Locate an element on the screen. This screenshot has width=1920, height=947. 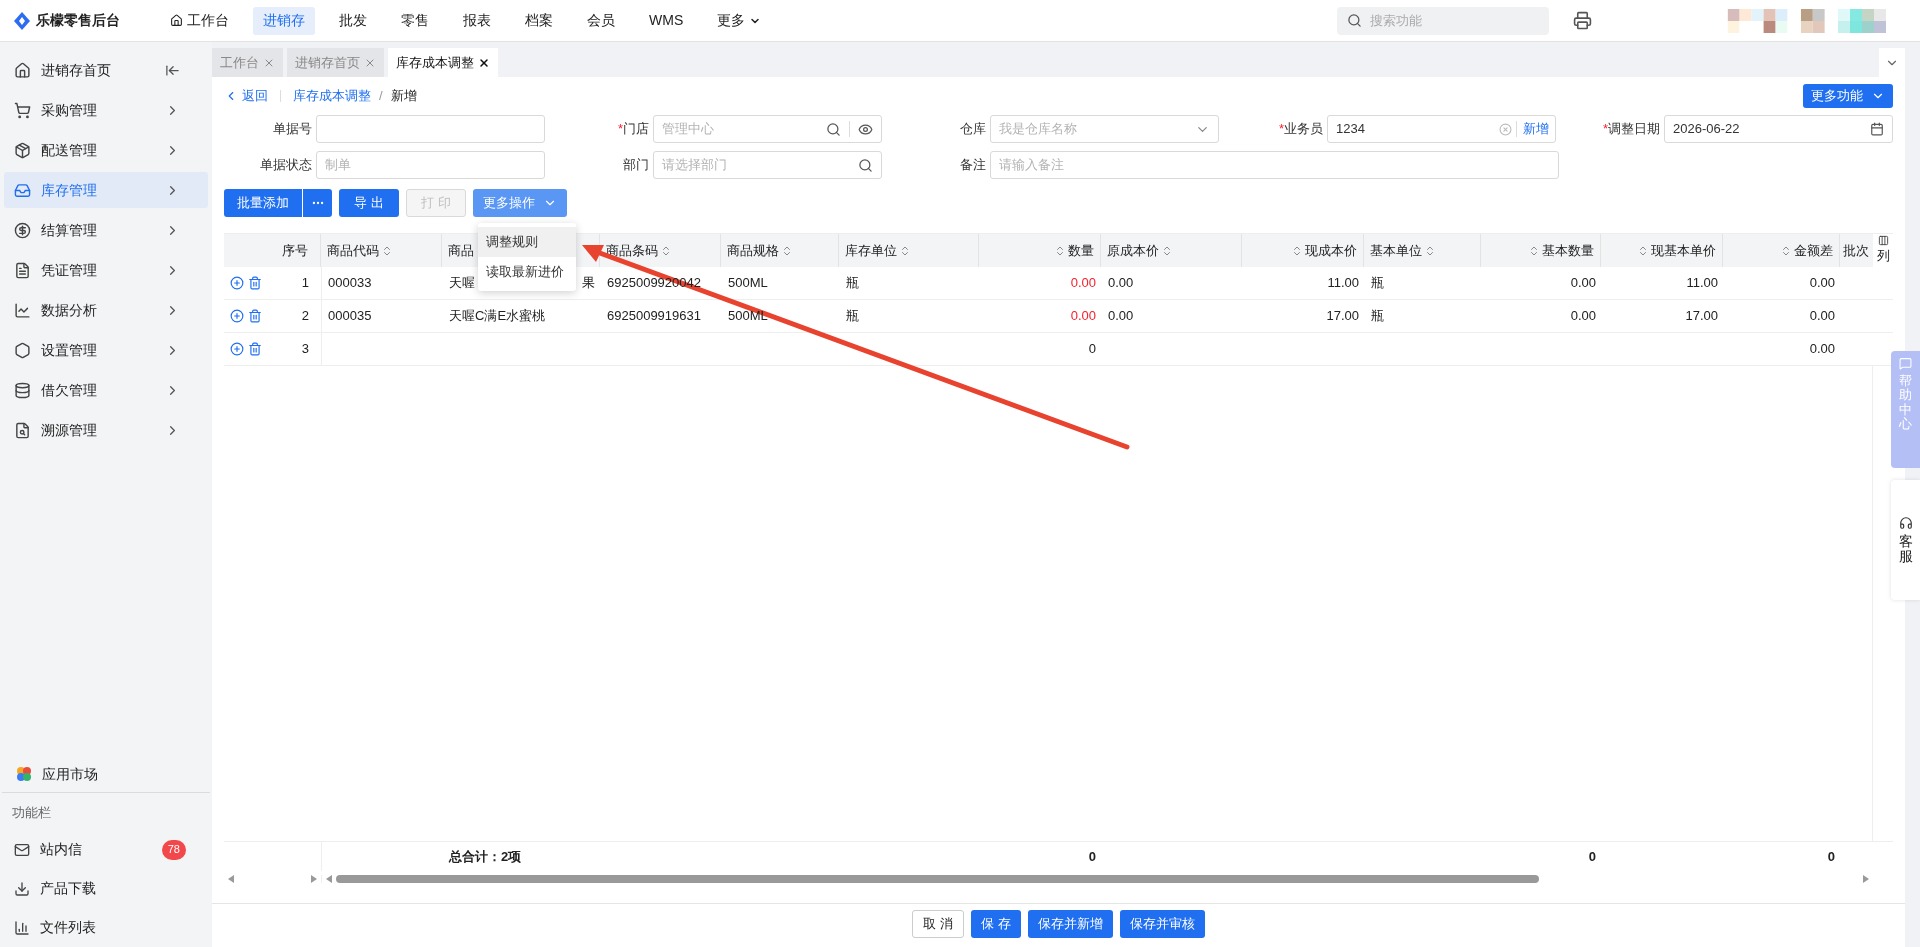
sidebar-item: 配送管理 is located at coordinates (106, 150).